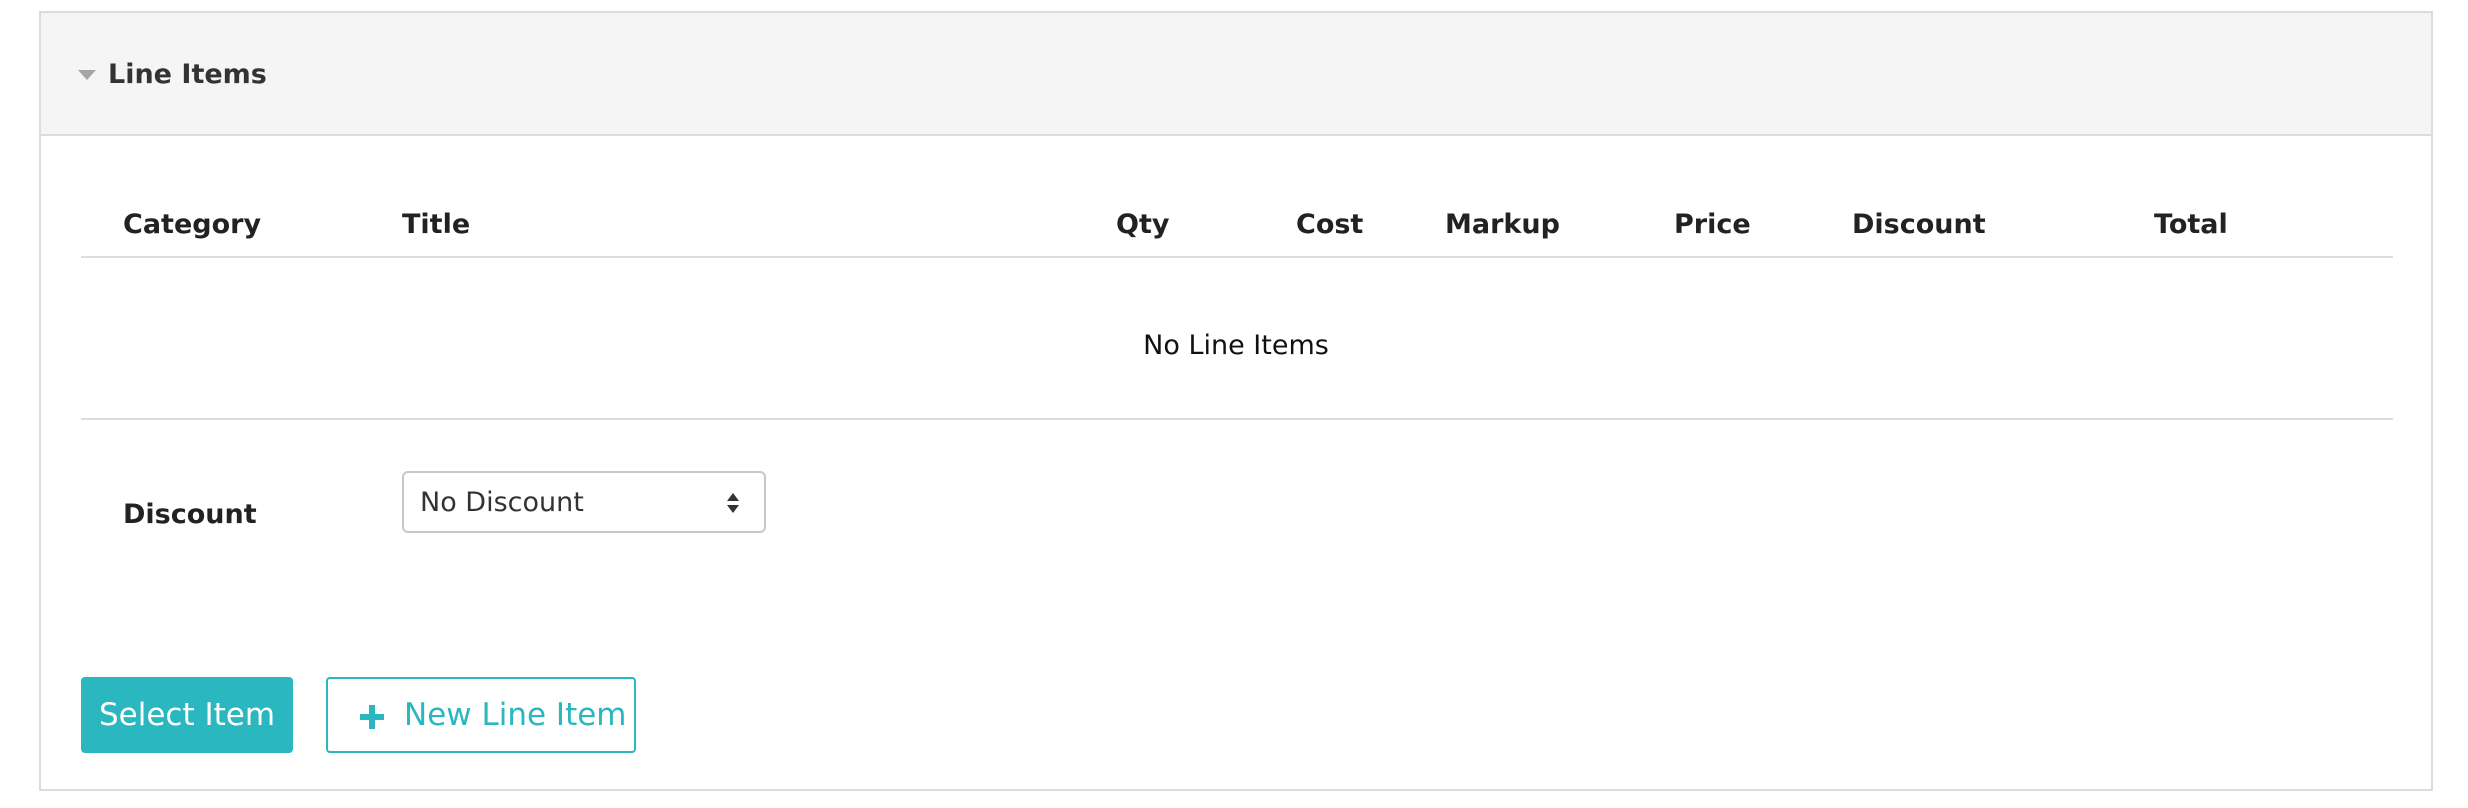 Image resolution: width=2468 pixels, height=808 pixels. I want to click on select-item-button: Select Item, so click(187, 715).